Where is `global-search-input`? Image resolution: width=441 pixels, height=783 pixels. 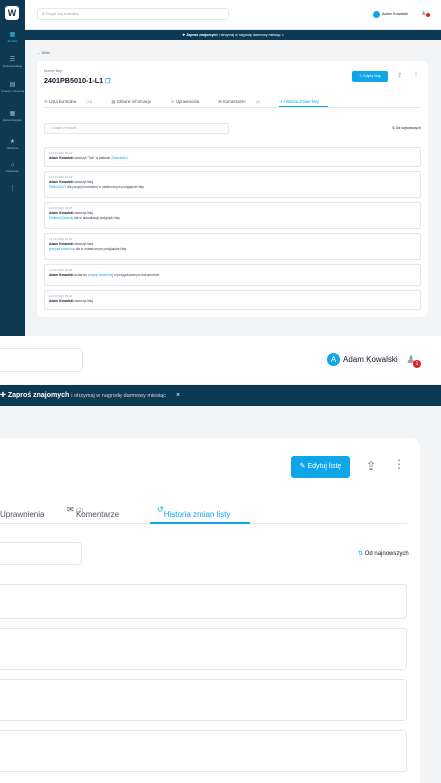
global-search-input is located at coordinates (41, 360).